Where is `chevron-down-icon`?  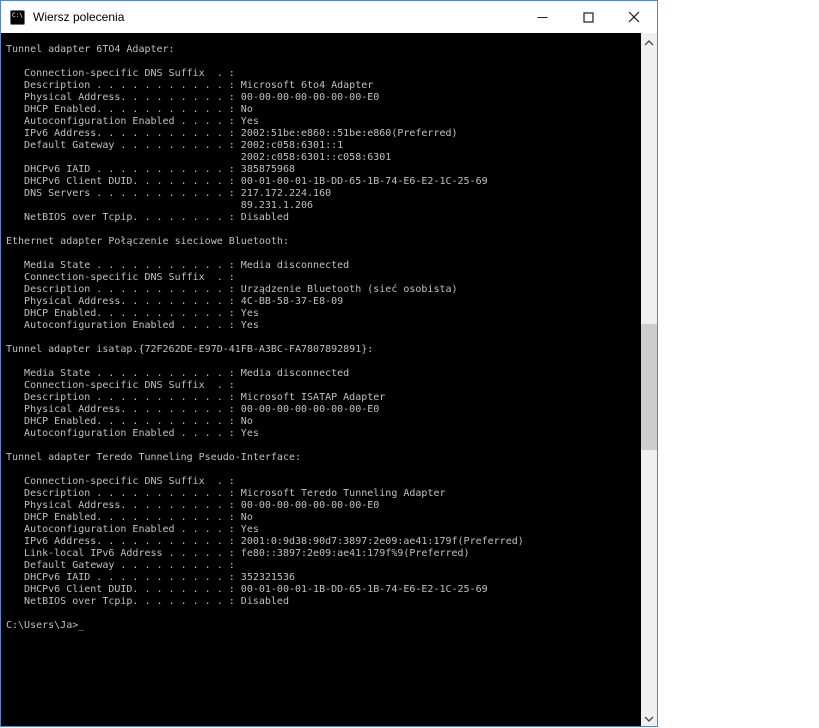
chevron-down-icon is located at coordinates (649, 717).